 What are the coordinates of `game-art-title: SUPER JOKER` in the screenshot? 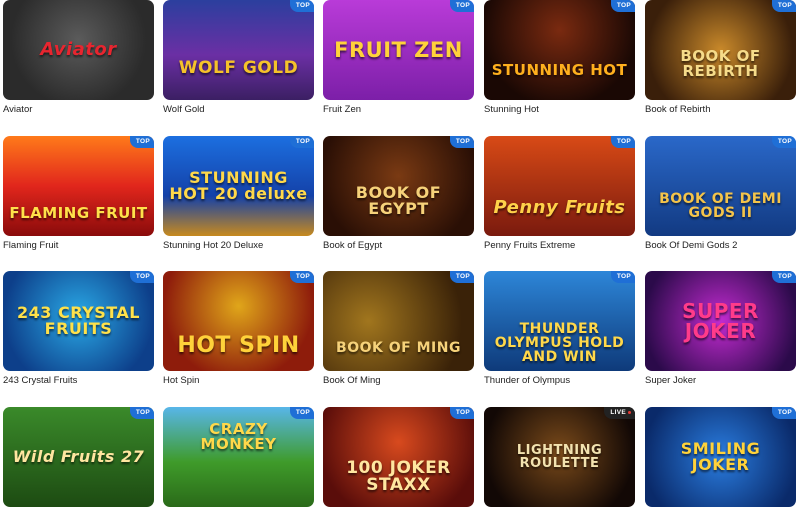 It's located at (720, 321).